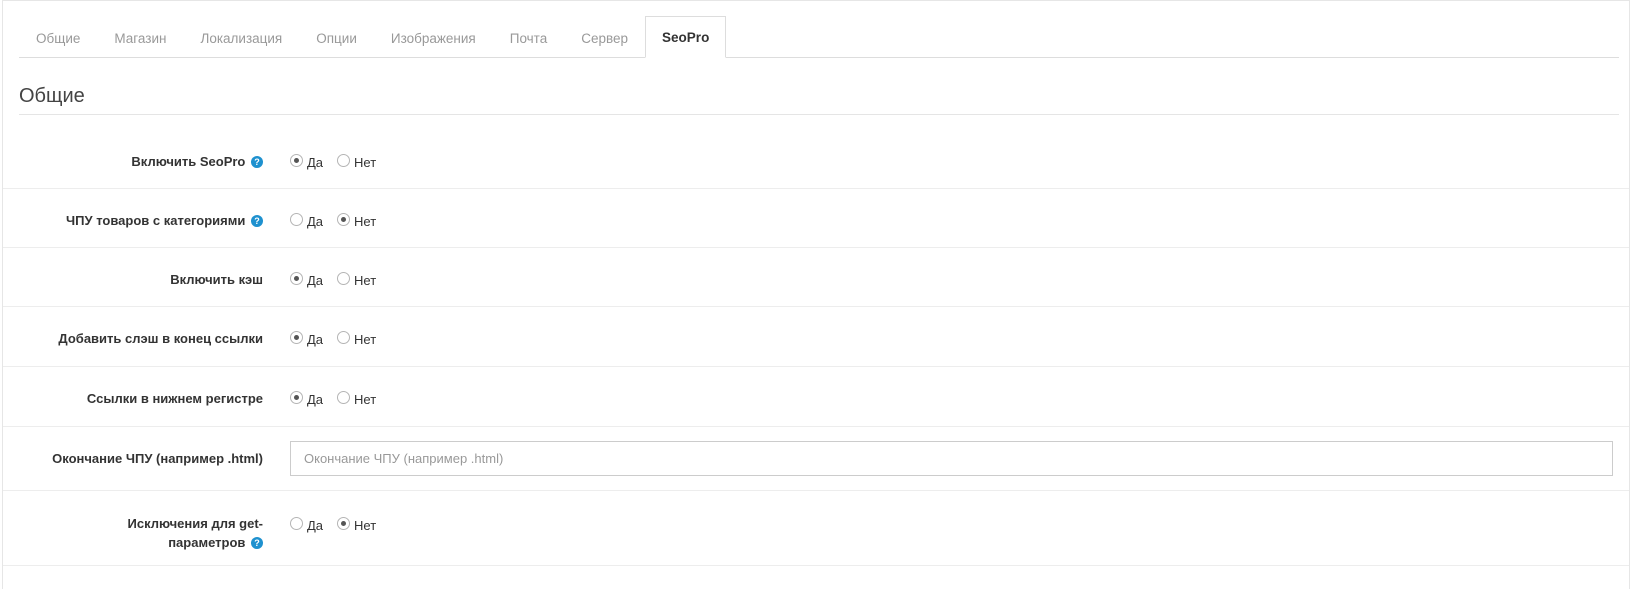  I want to click on tab-store: Магазин, so click(140, 37).